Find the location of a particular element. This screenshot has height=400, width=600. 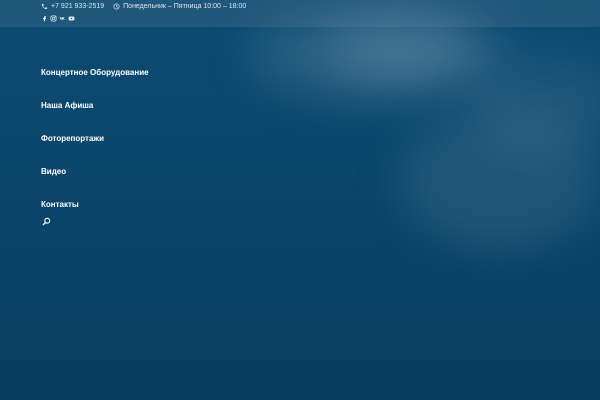

instagram-link is located at coordinates (53, 18).